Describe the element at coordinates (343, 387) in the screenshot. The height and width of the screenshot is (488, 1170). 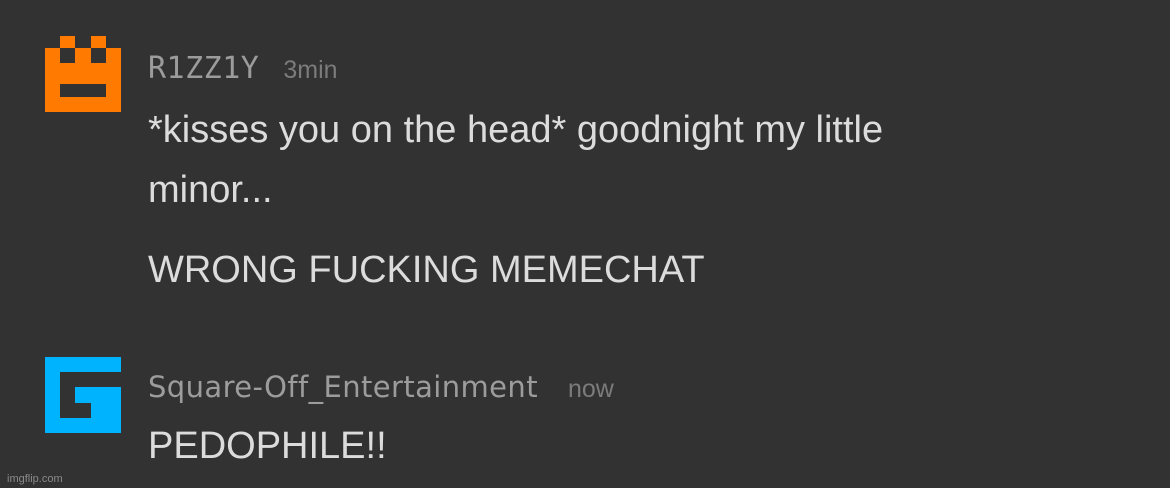
I see `username: Square-Off_Entertainment` at that location.